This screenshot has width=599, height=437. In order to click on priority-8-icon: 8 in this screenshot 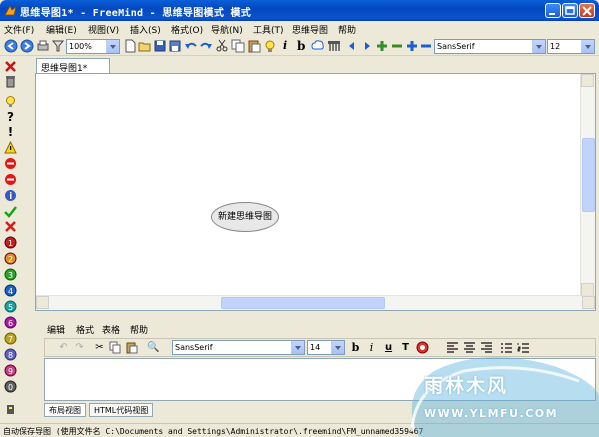, I will do `click(10, 354)`.